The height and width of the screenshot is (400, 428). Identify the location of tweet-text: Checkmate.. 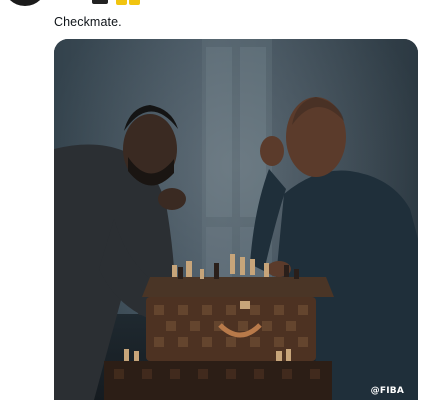
(88, 22).